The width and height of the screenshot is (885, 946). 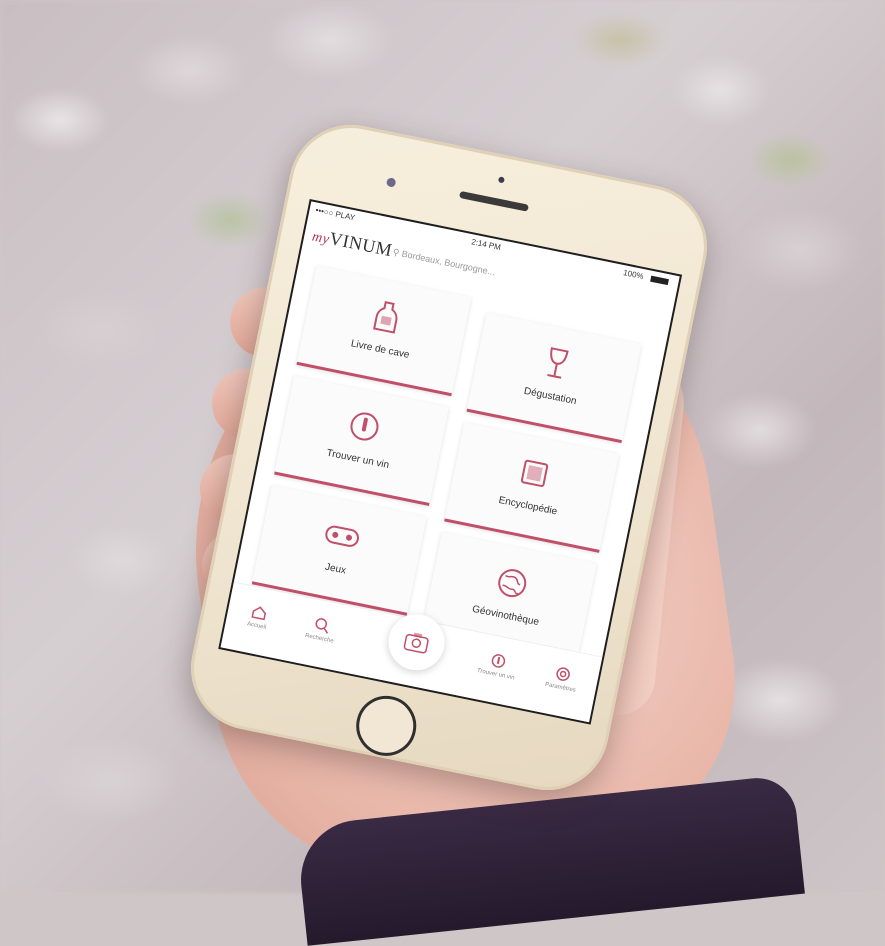 What do you see at coordinates (498, 661) in the screenshot?
I see `compass-icon` at bounding box center [498, 661].